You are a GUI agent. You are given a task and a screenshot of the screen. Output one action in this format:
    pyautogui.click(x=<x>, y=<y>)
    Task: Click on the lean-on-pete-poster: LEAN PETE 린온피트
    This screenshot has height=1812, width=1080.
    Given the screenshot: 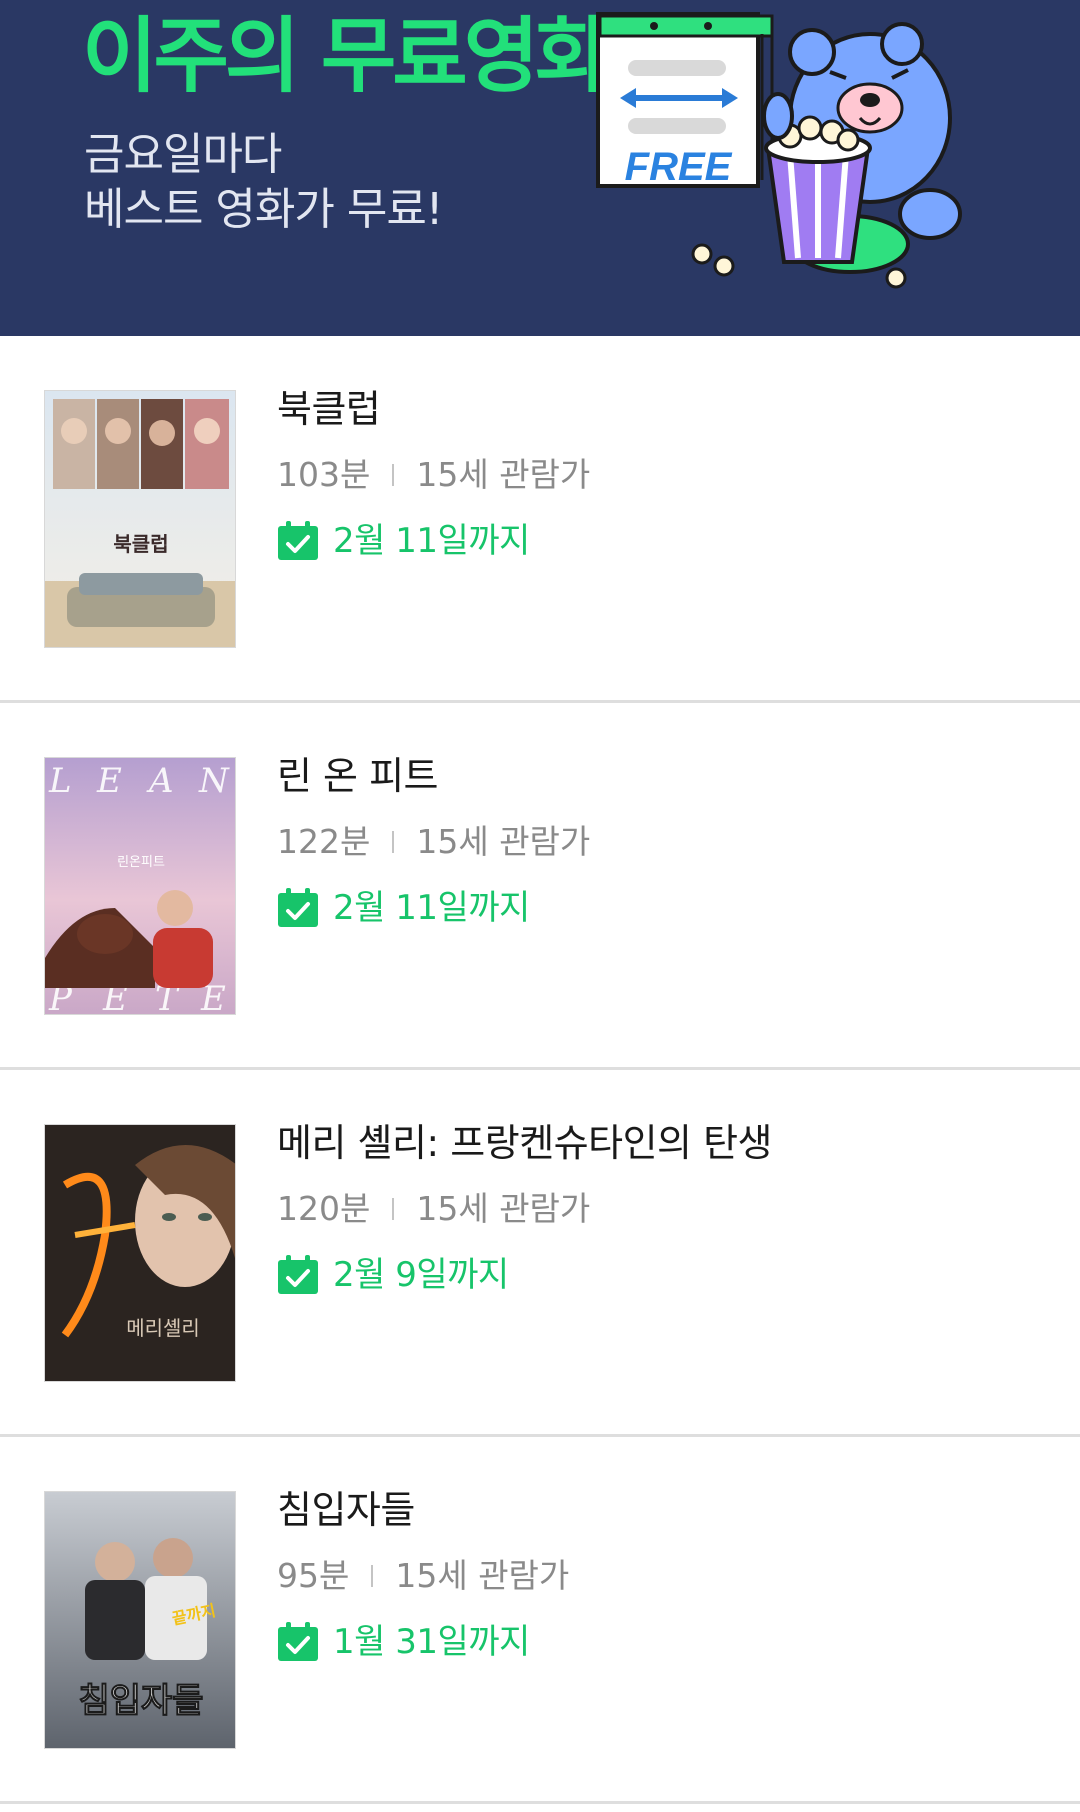 What is the action you would take?
    pyautogui.click(x=140, y=886)
    